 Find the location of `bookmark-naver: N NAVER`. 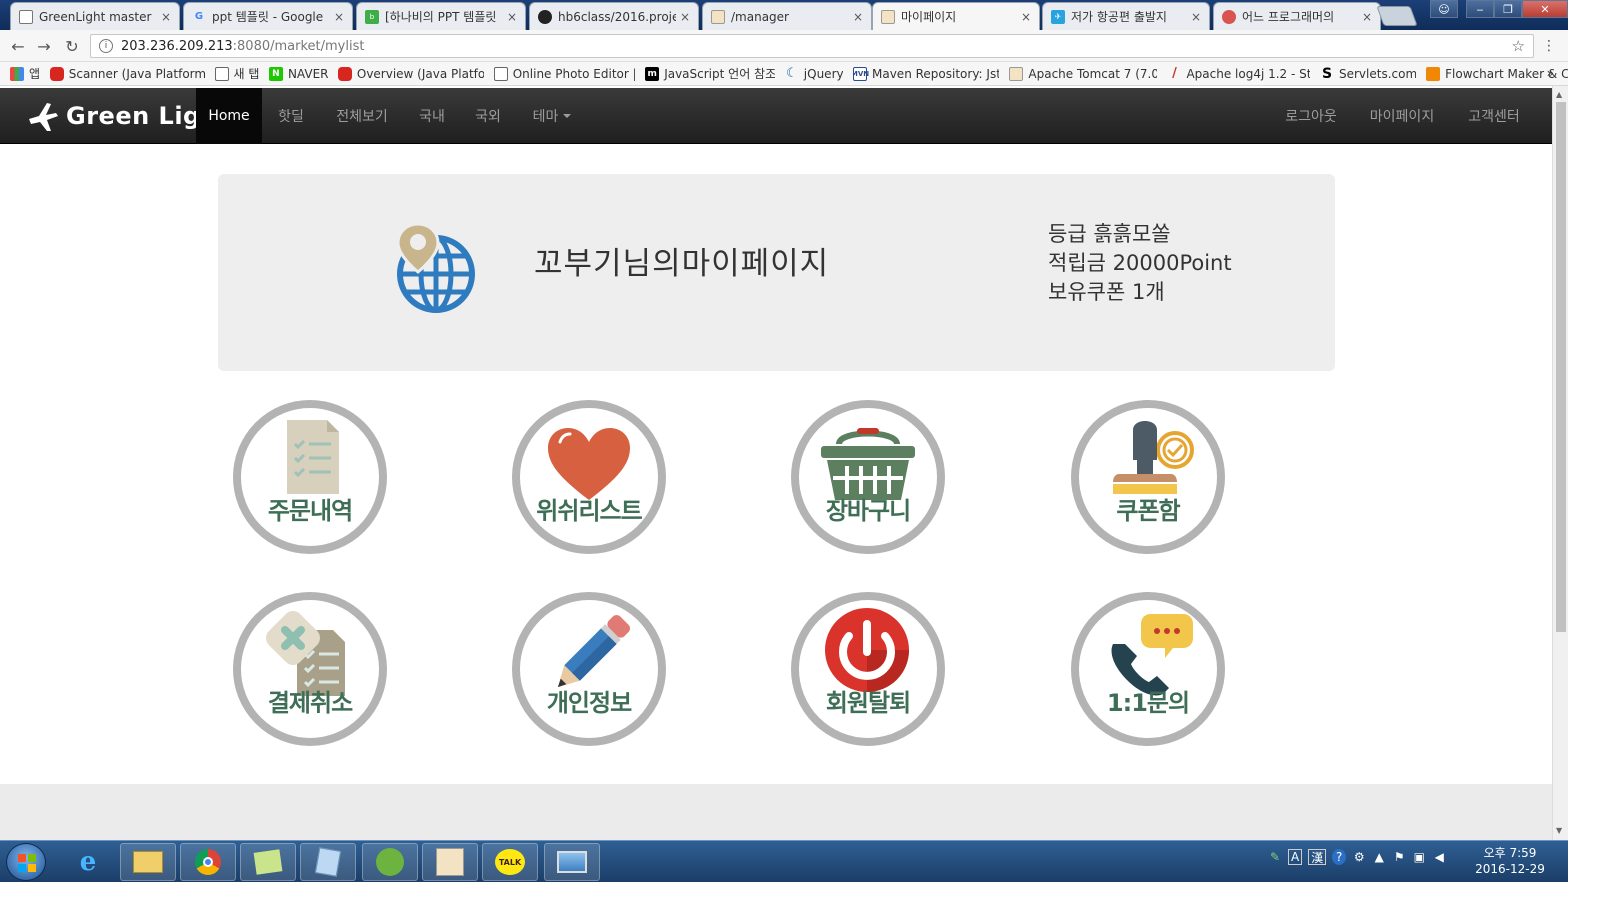

bookmark-naver: N NAVER is located at coordinates (298, 73).